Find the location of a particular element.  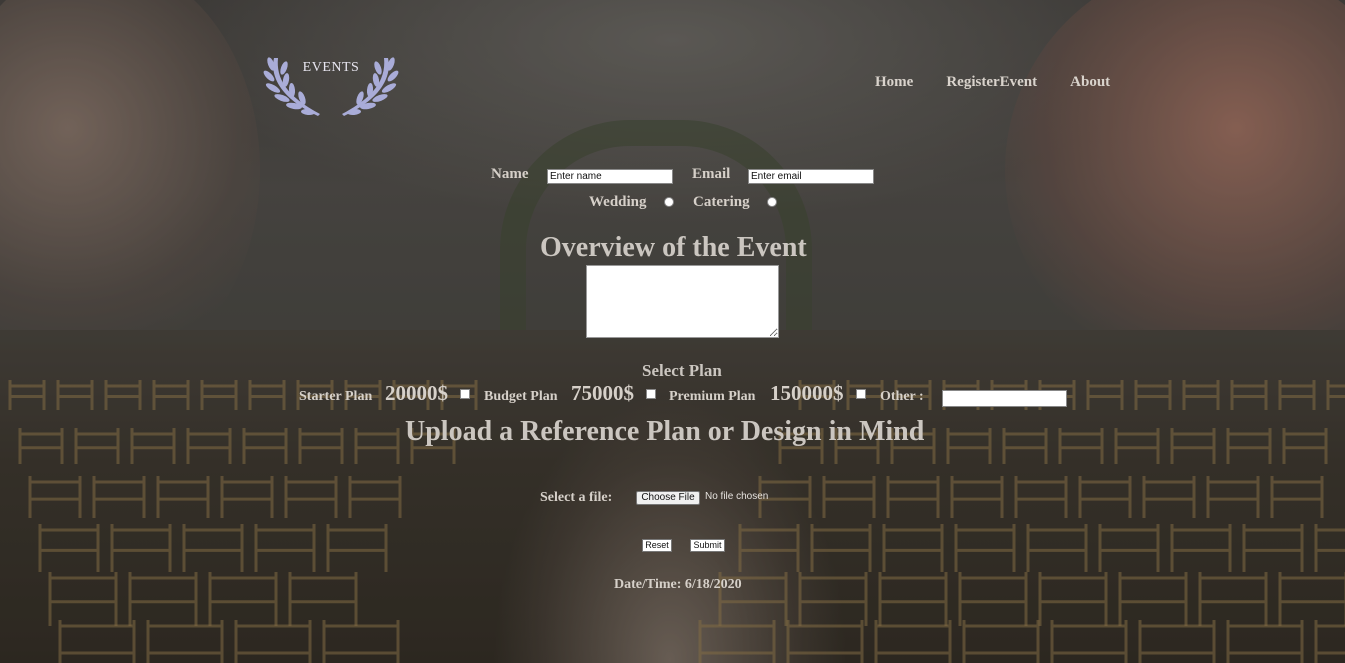

nav-register-event: RegisterEvent is located at coordinates (991, 82).